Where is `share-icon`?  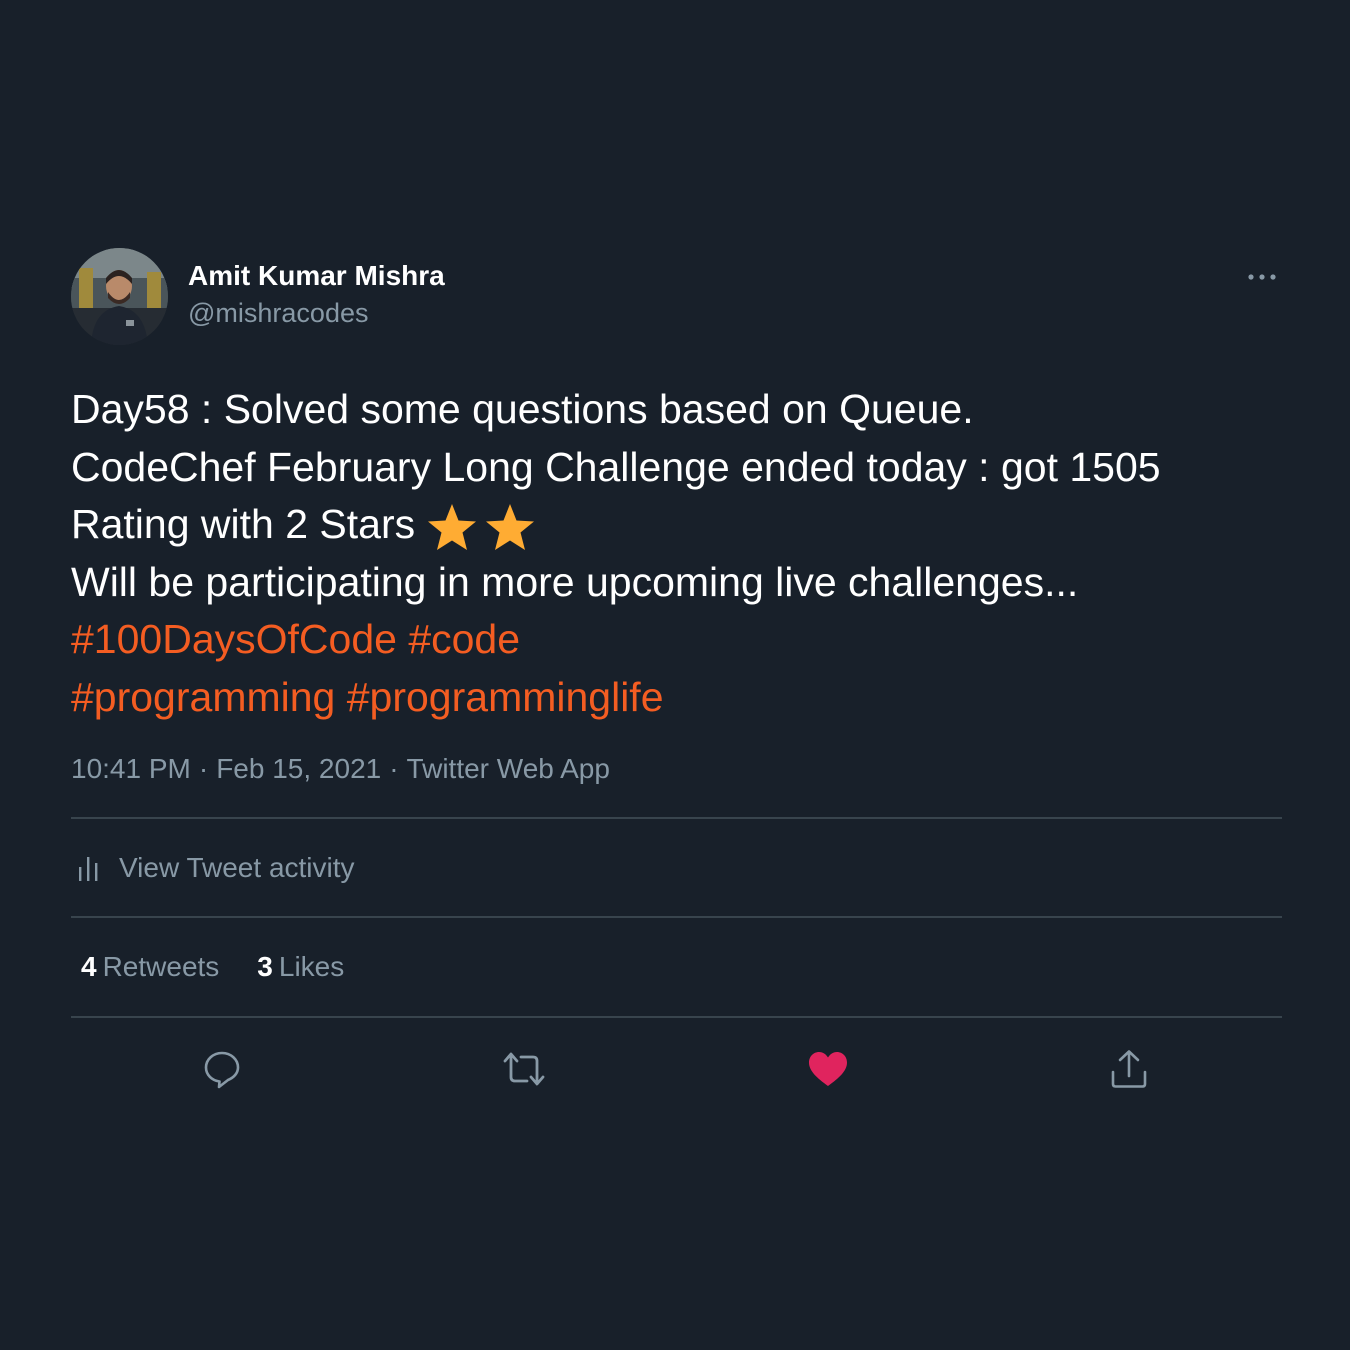 share-icon is located at coordinates (1129, 1069).